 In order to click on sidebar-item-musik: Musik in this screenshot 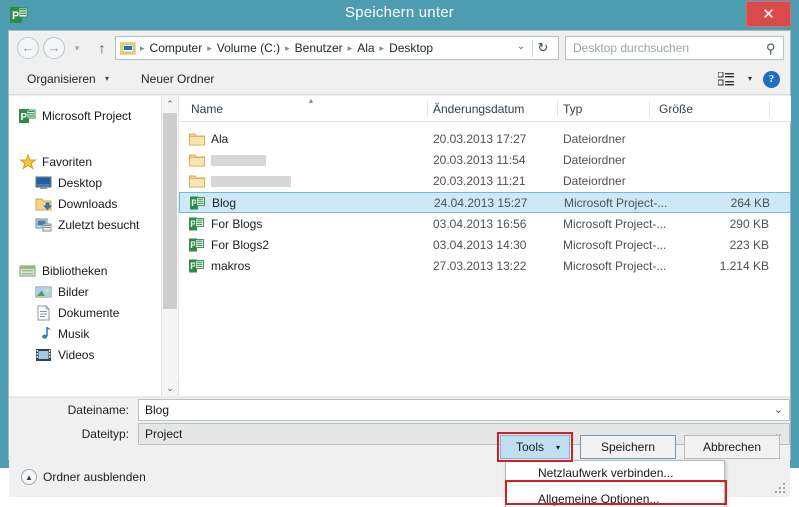, I will do `click(89, 333)`.